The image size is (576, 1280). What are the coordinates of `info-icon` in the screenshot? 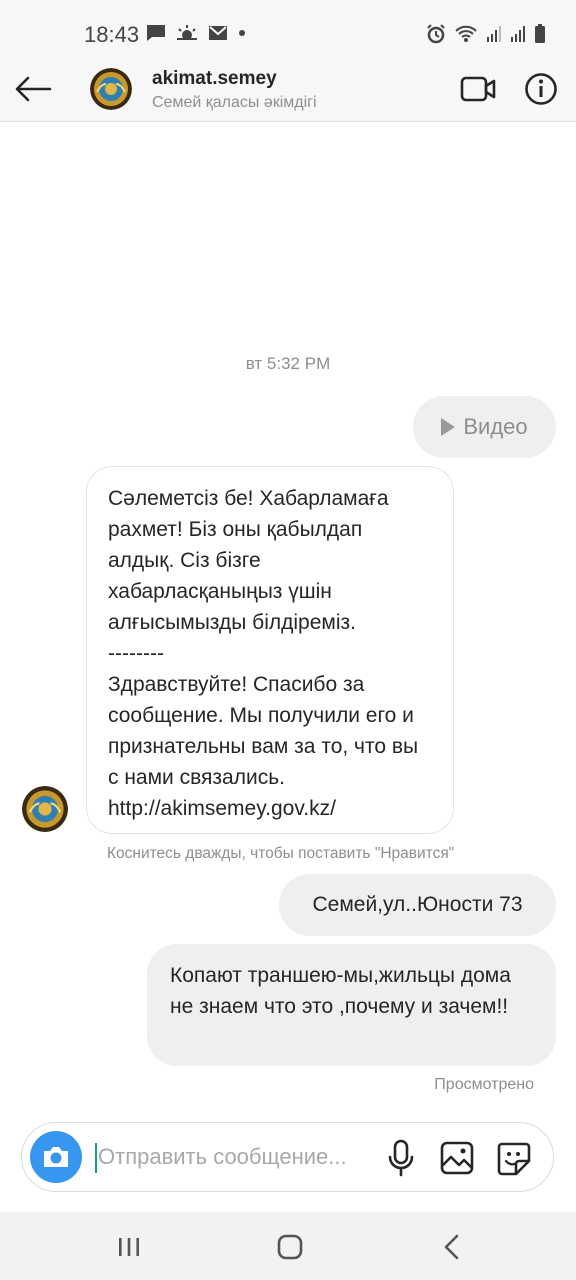 It's located at (541, 89).